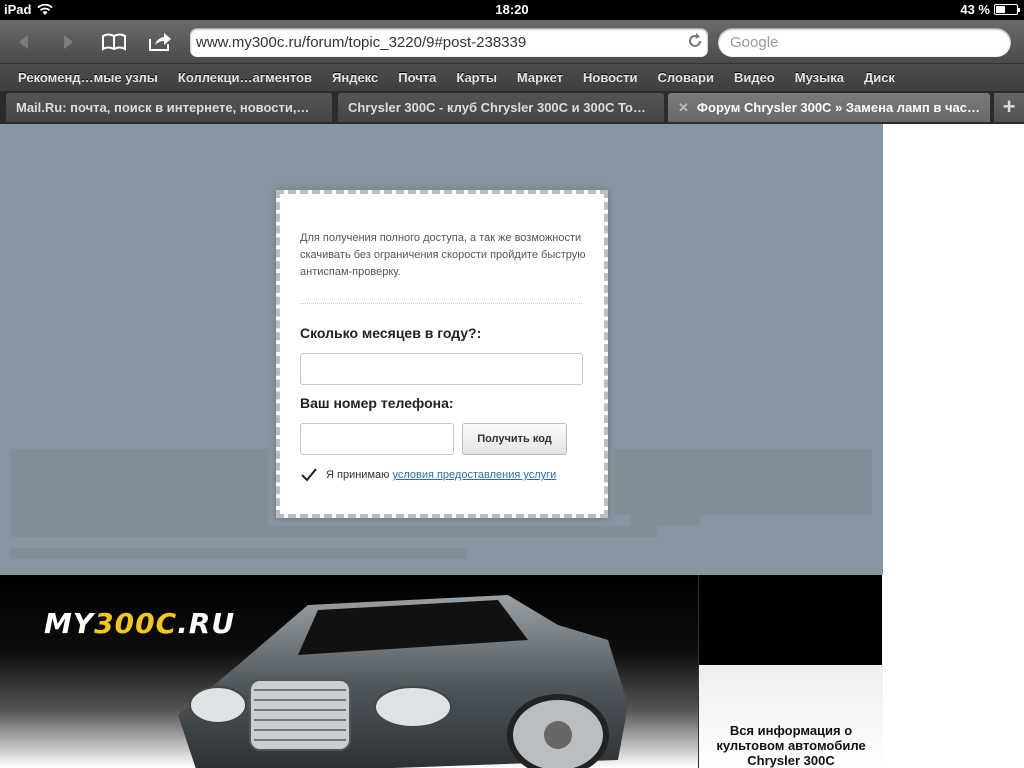 The height and width of the screenshot is (768, 1024). I want to click on bookmark-item: Видео, so click(754, 77).